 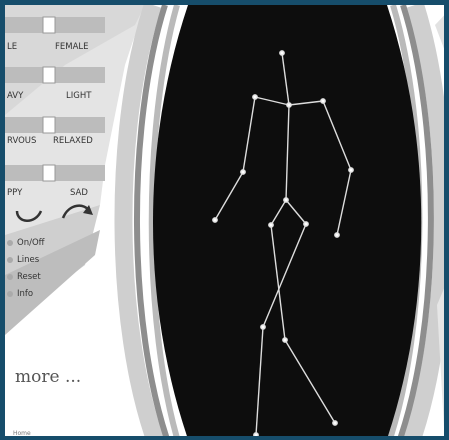 What do you see at coordinates (15, 96) in the screenshot?
I see `slider-weight-left-label: AVY` at bounding box center [15, 96].